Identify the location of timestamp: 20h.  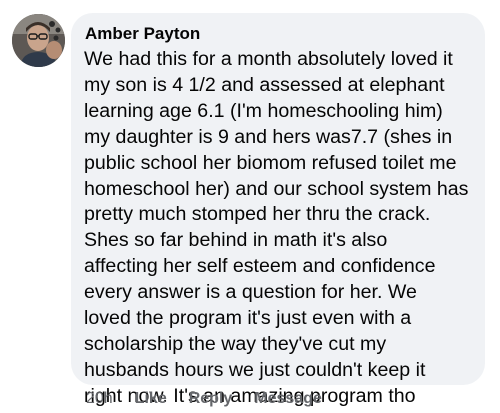
(99, 399).